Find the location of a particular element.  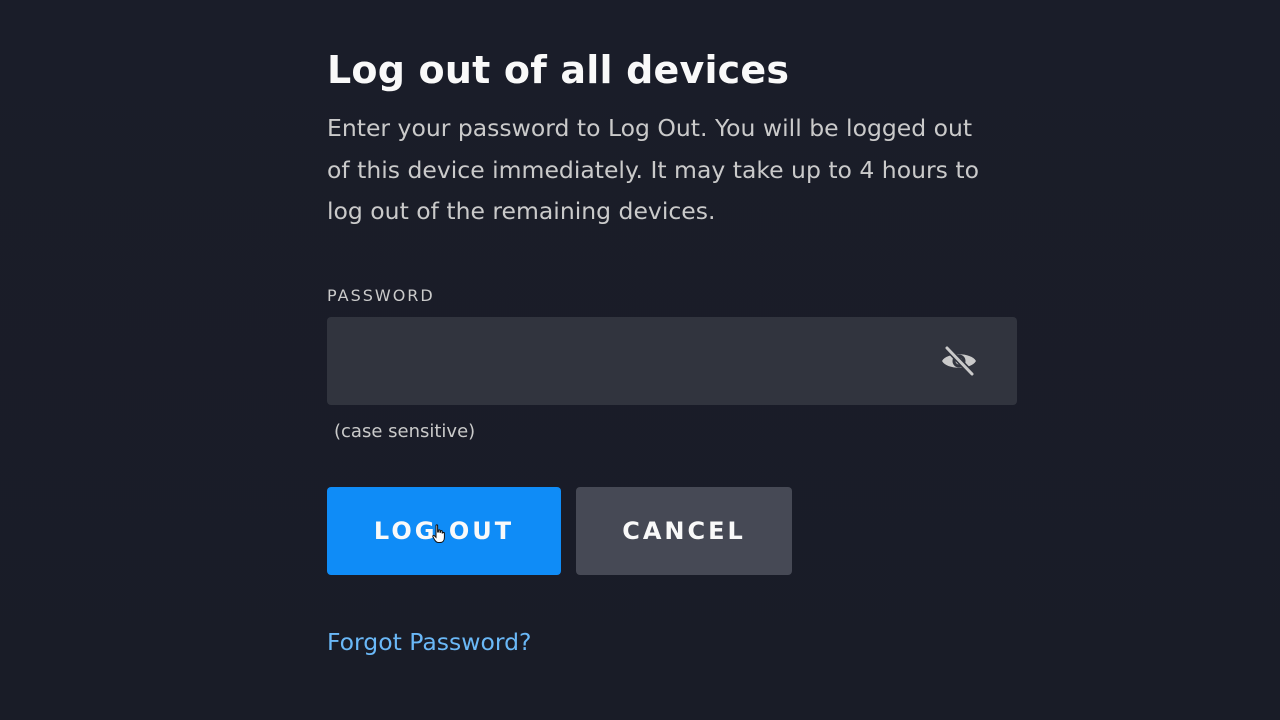

password-field-container is located at coordinates (672, 360).